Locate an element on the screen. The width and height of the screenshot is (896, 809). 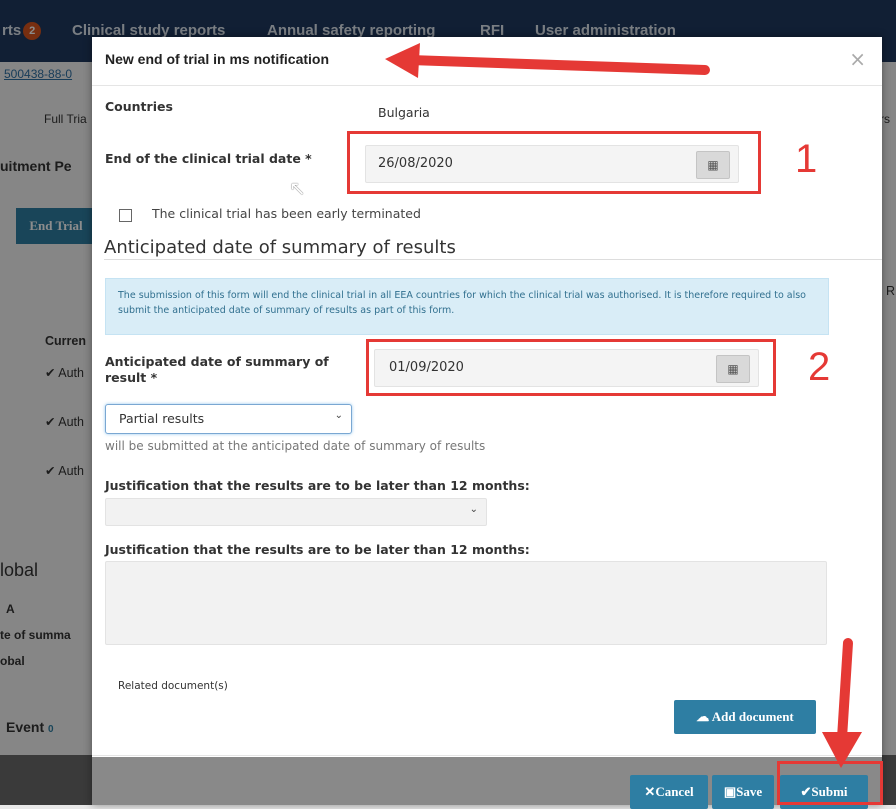
marker-2: 2 is located at coordinates (819, 367).